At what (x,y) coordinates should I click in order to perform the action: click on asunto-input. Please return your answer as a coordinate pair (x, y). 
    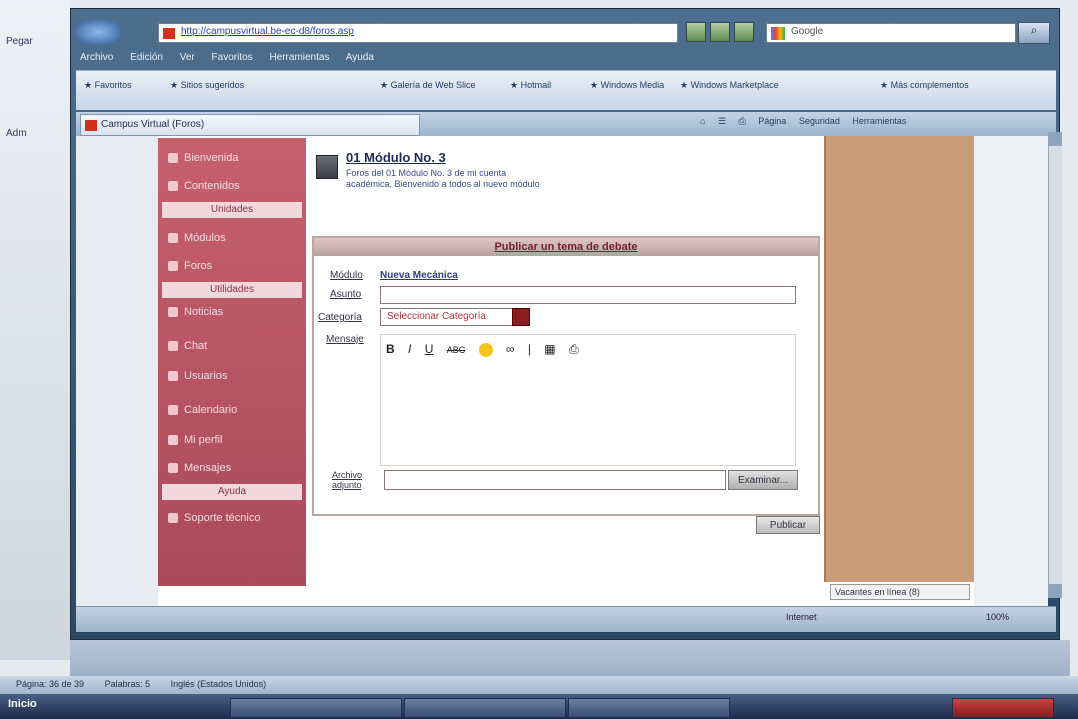
    Looking at the image, I should click on (588, 295).